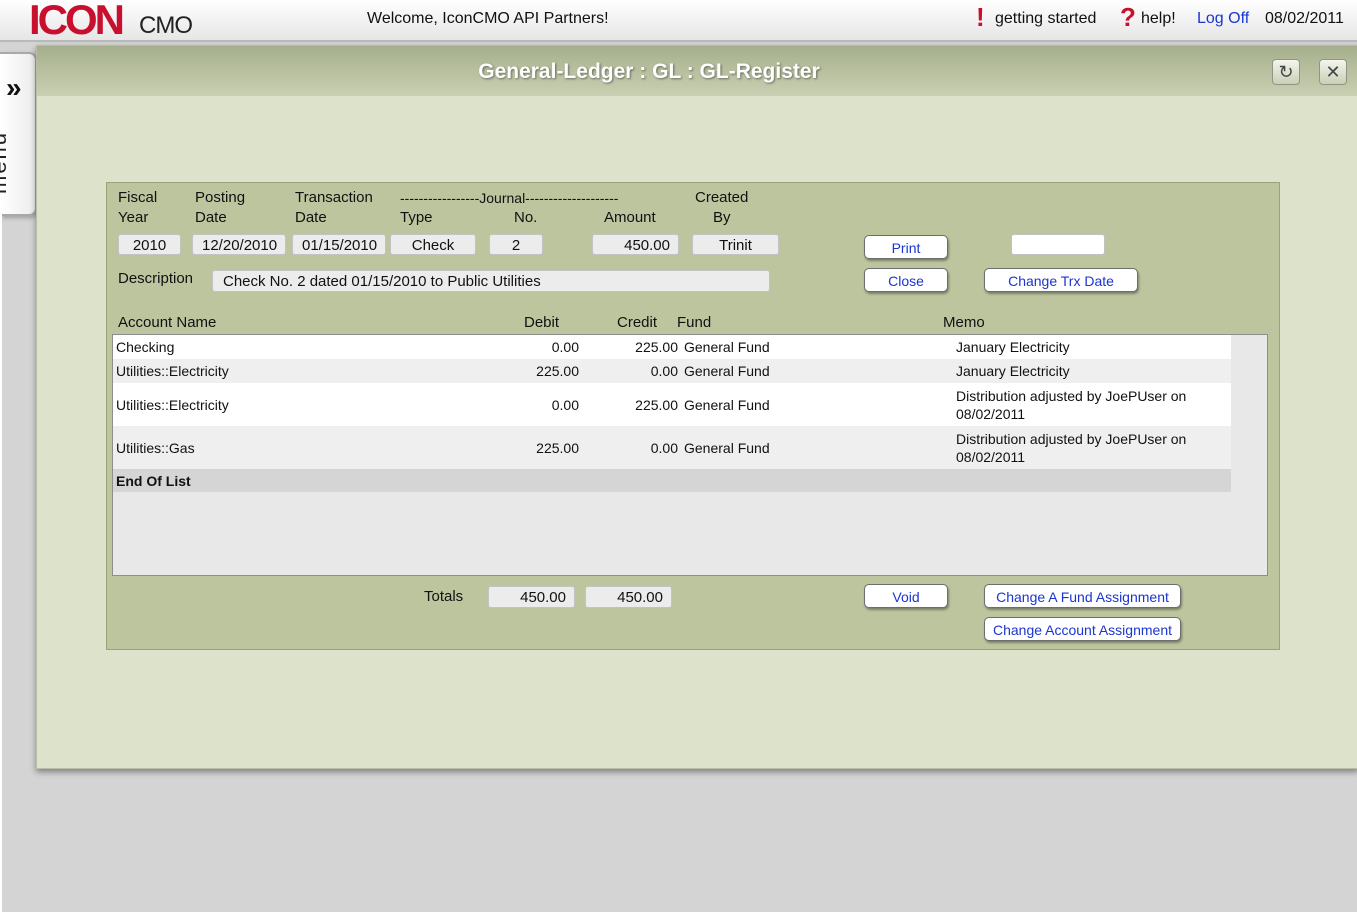 The height and width of the screenshot is (912, 1357). I want to click on credit-header: Credit, so click(637, 322).